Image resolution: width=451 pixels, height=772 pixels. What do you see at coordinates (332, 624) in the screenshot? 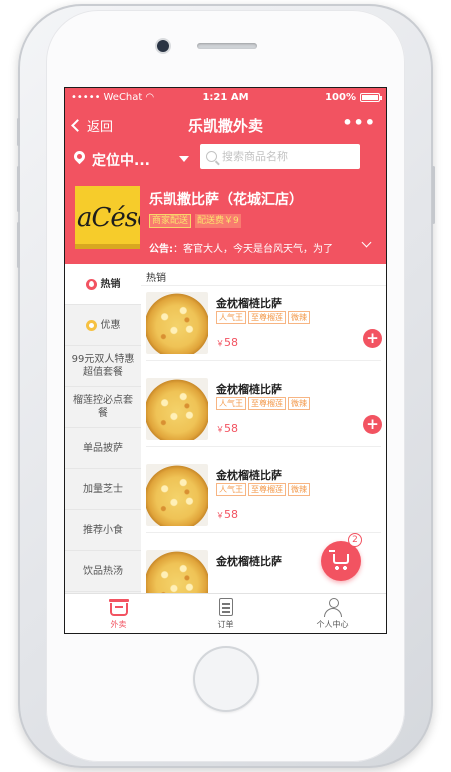
I see `tab-label: 个人中心` at bounding box center [332, 624].